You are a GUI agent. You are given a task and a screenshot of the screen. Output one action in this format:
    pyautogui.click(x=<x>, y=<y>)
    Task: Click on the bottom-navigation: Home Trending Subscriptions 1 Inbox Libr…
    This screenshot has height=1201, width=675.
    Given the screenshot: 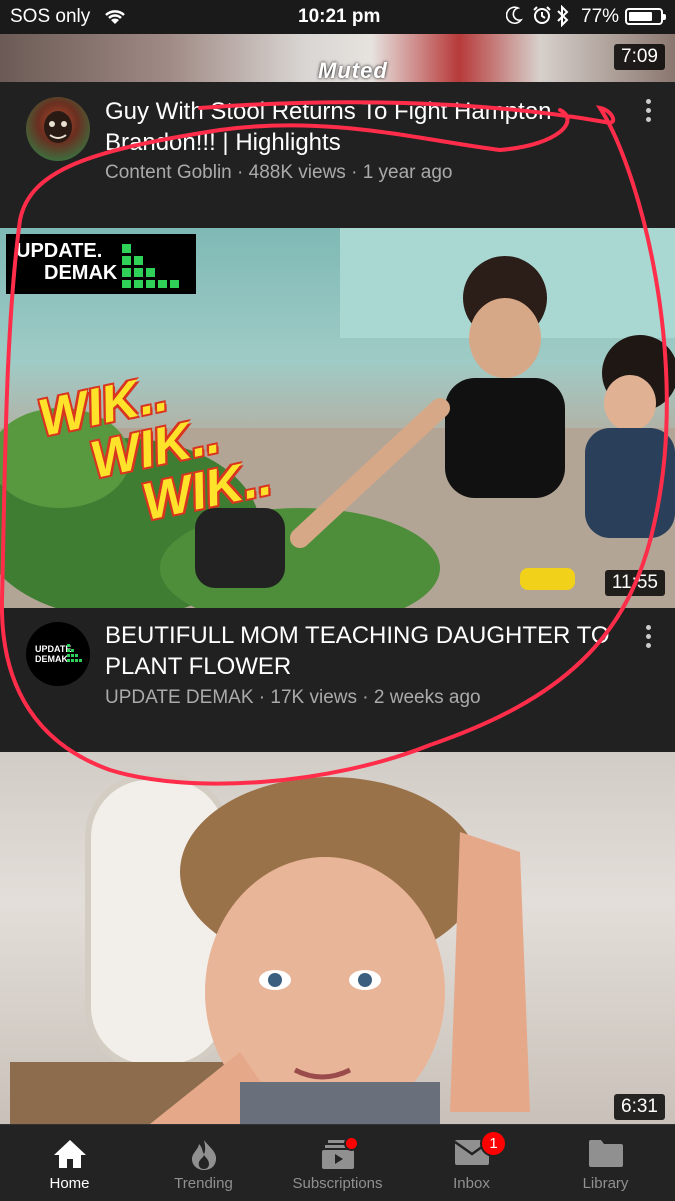 What is the action you would take?
    pyautogui.click(x=337, y=1162)
    